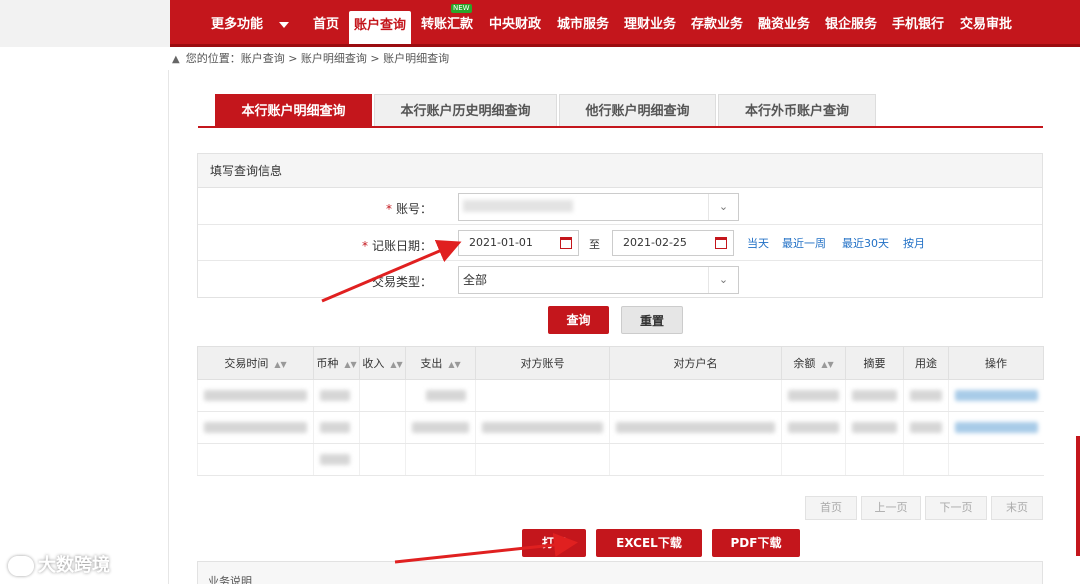 The image size is (1080, 584). I want to click on quick-last-30-days: 最近30天, so click(865, 243).